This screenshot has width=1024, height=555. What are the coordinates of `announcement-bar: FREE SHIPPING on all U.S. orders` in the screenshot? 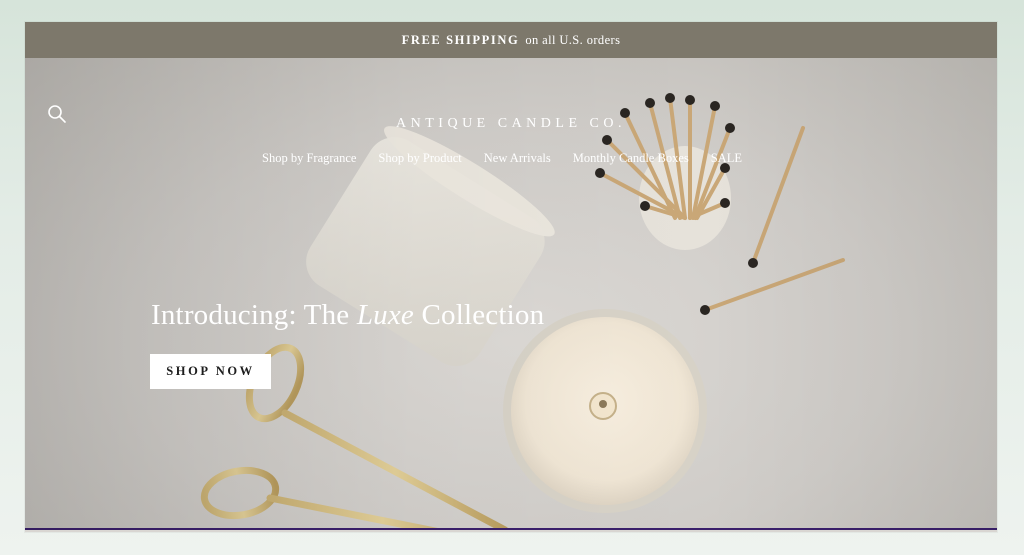 It's located at (511, 40).